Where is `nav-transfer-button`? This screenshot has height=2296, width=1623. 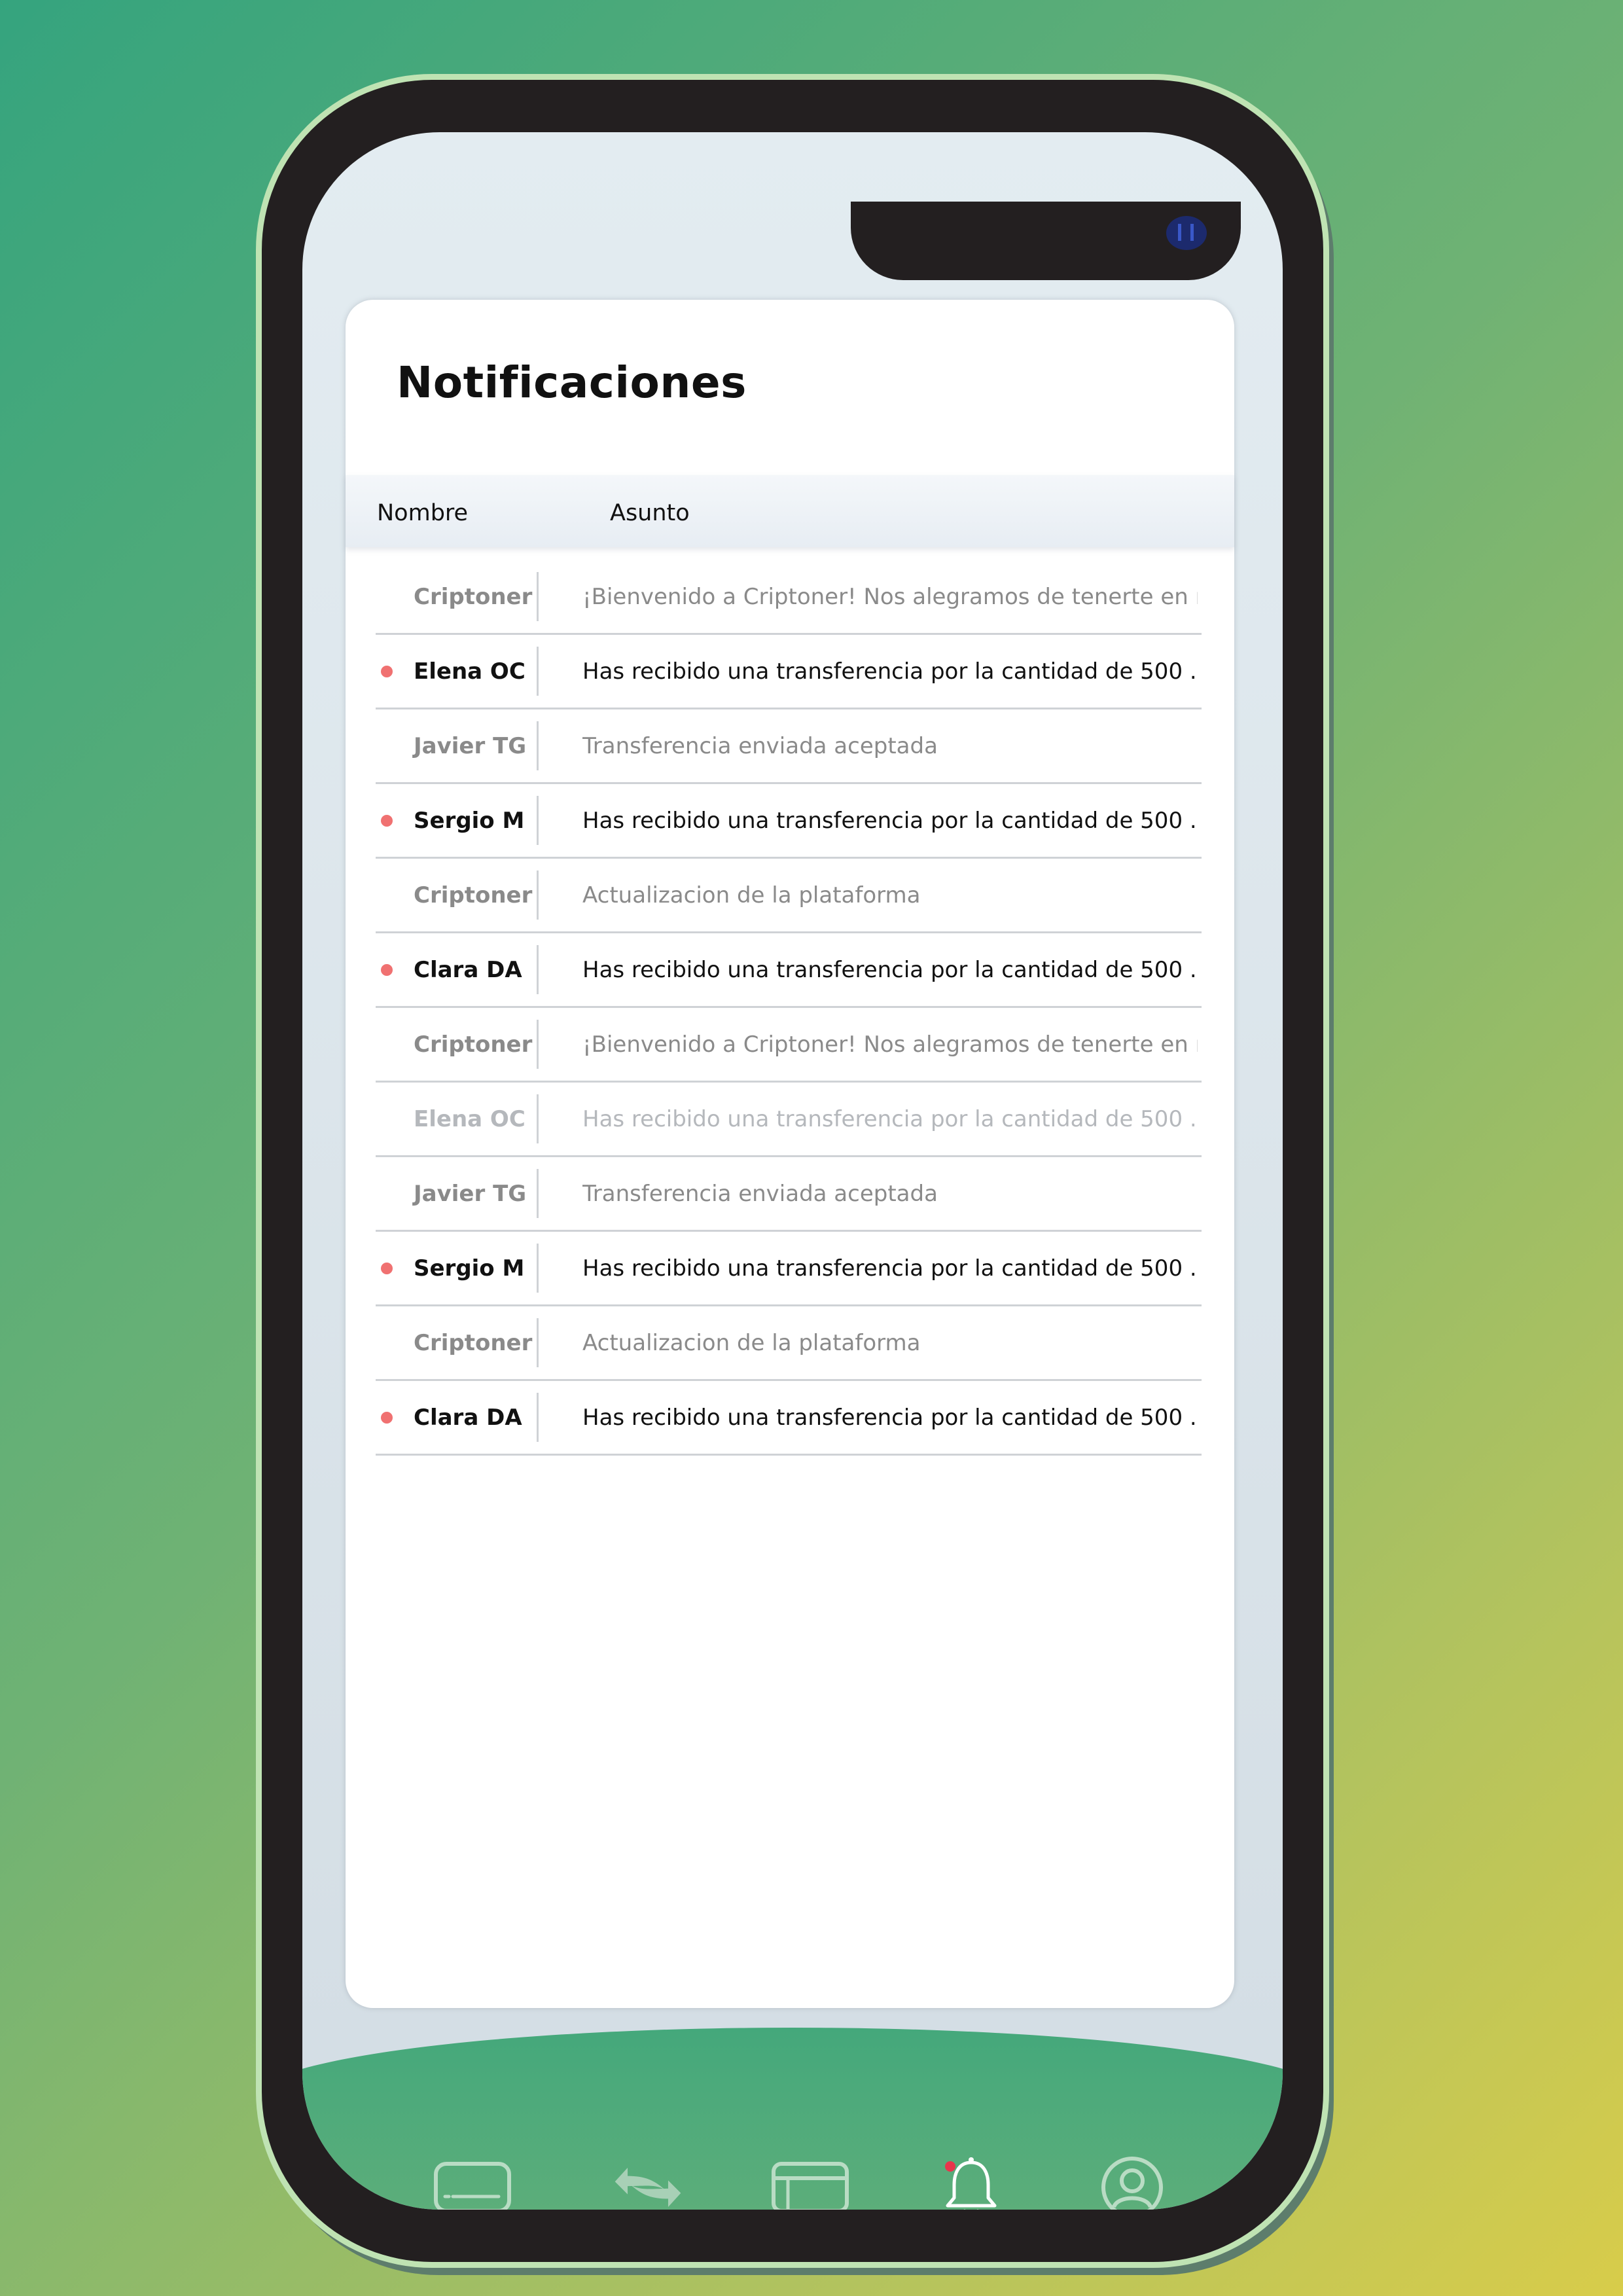 nav-transfer-button is located at coordinates (648, 2182).